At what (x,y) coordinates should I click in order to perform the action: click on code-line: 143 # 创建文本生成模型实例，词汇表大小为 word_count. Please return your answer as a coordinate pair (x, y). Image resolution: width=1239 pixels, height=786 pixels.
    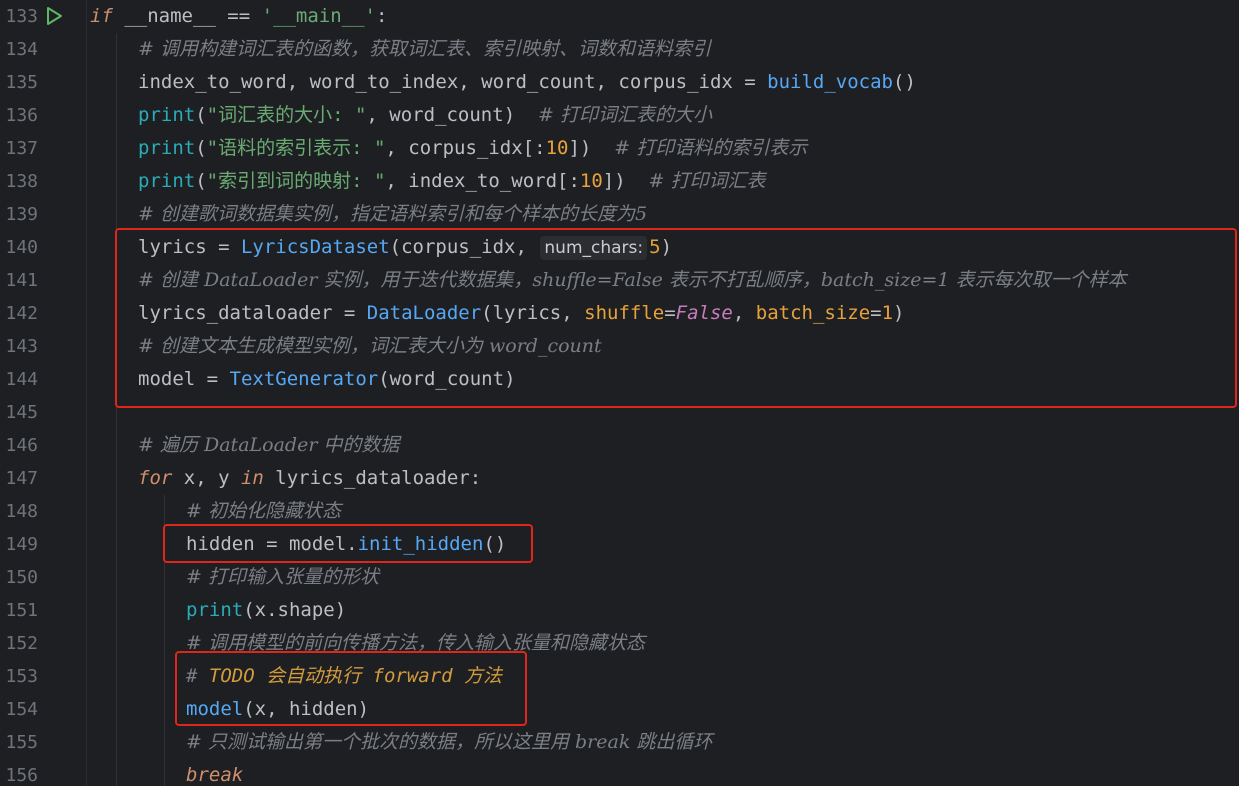
    Looking at the image, I should click on (619, 346).